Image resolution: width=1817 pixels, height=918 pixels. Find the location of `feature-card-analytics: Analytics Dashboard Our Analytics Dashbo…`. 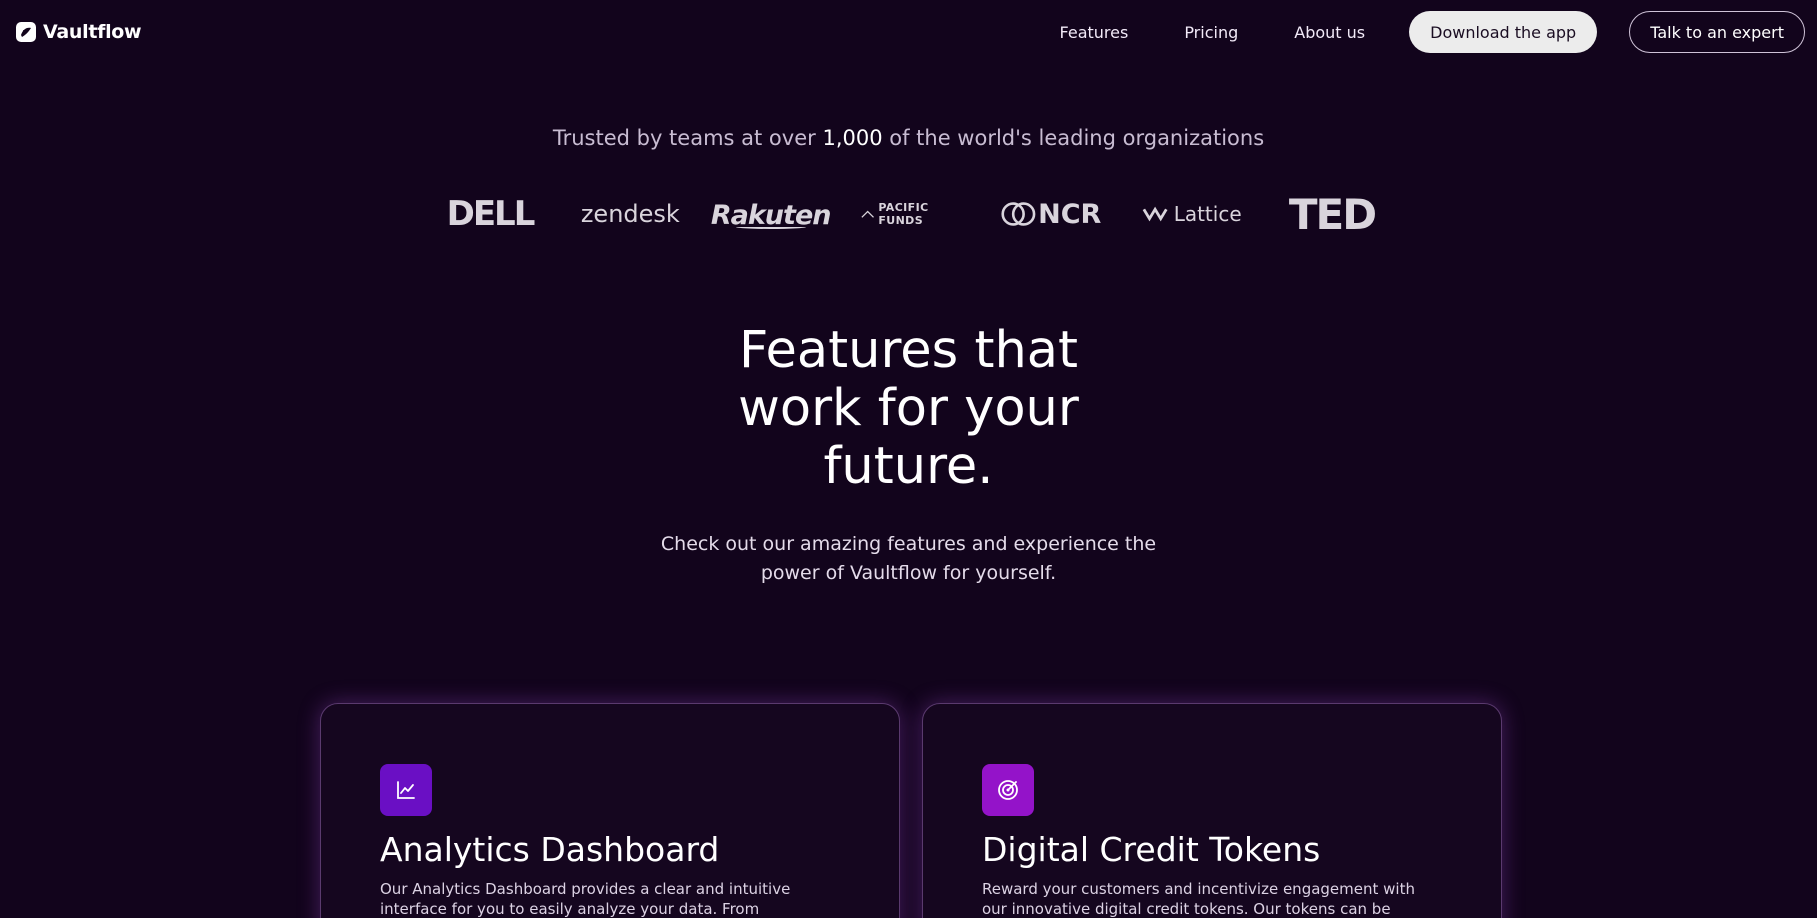

feature-card-analytics: Analytics Dashboard Our Analytics Dashbo… is located at coordinates (610, 810).